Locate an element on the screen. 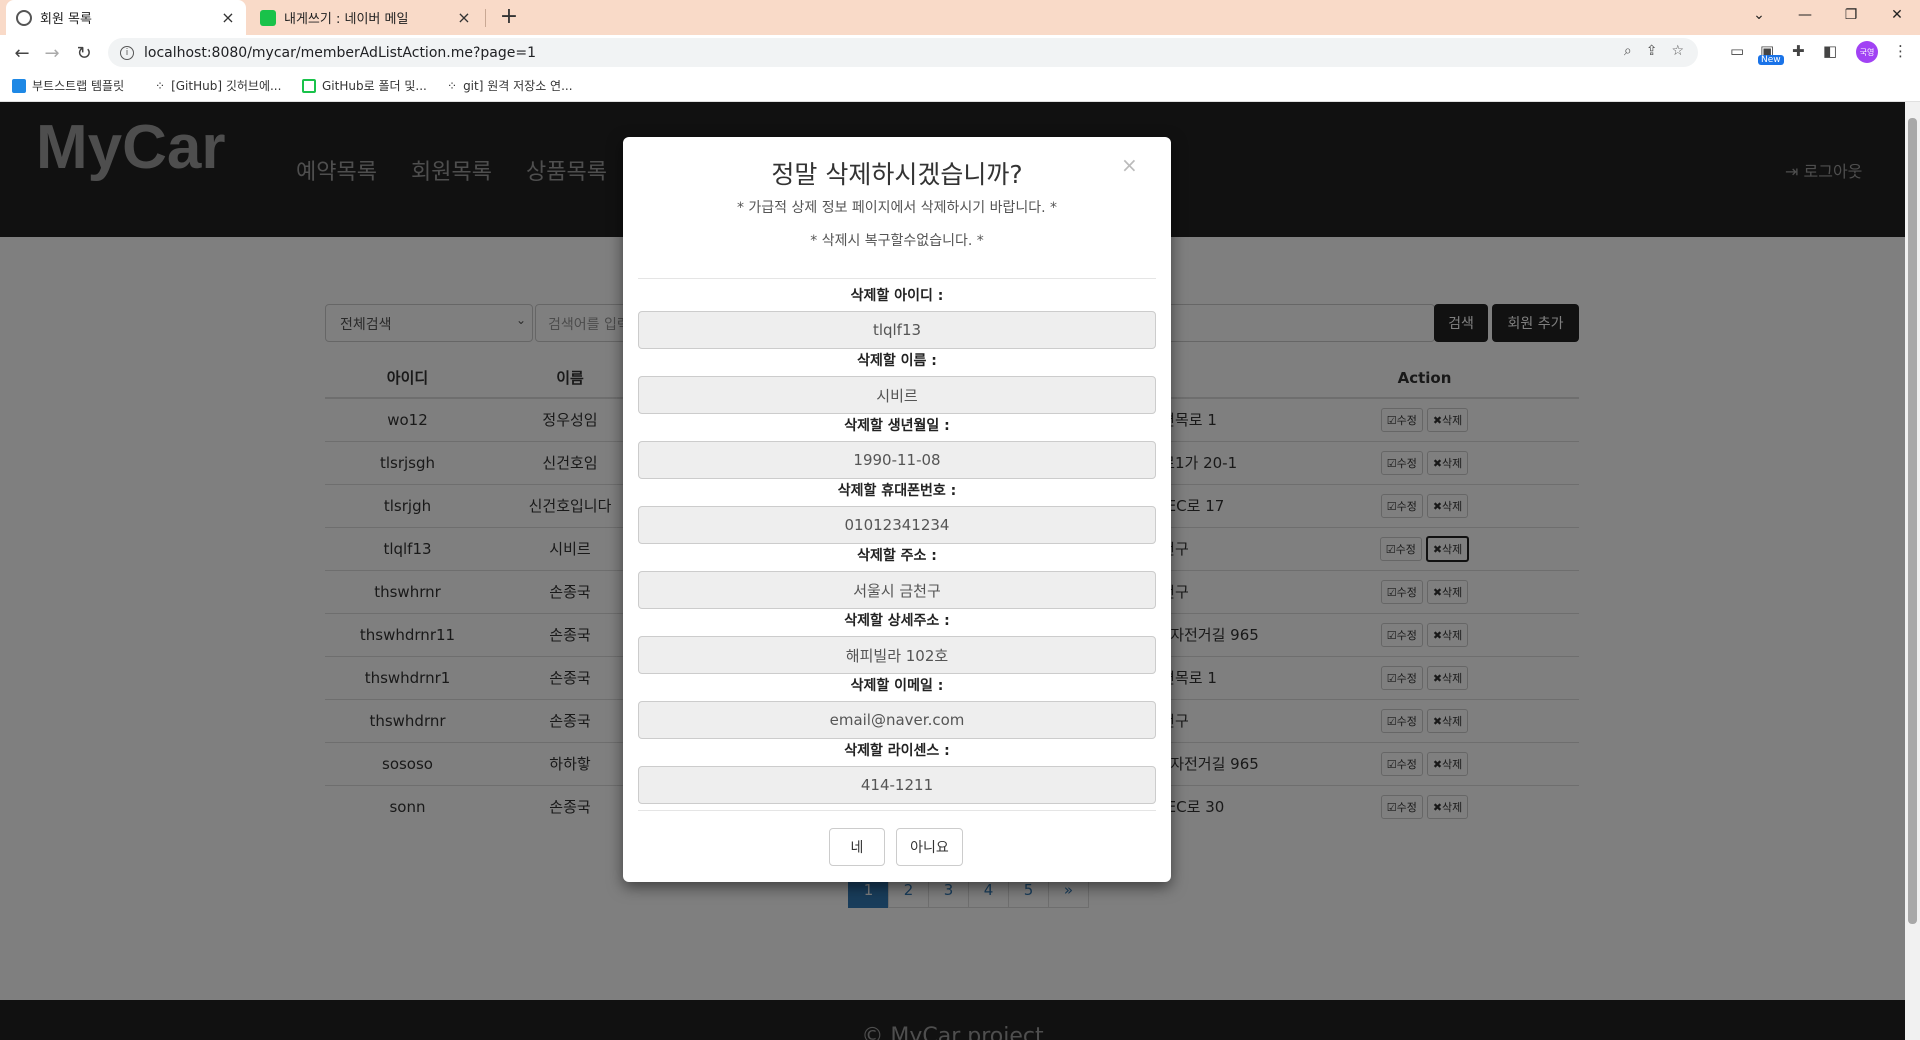 The height and width of the screenshot is (1040, 1920). omnibox-actions: ⌕ ⇪ ☆ is located at coordinates (1654, 51).